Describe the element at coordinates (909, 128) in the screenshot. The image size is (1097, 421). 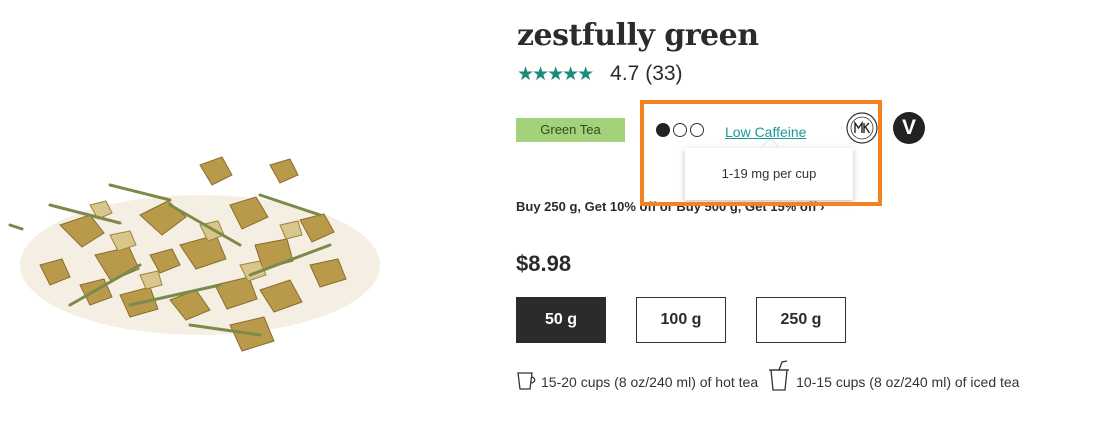
I see `vegan-badge-icon: V` at that location.